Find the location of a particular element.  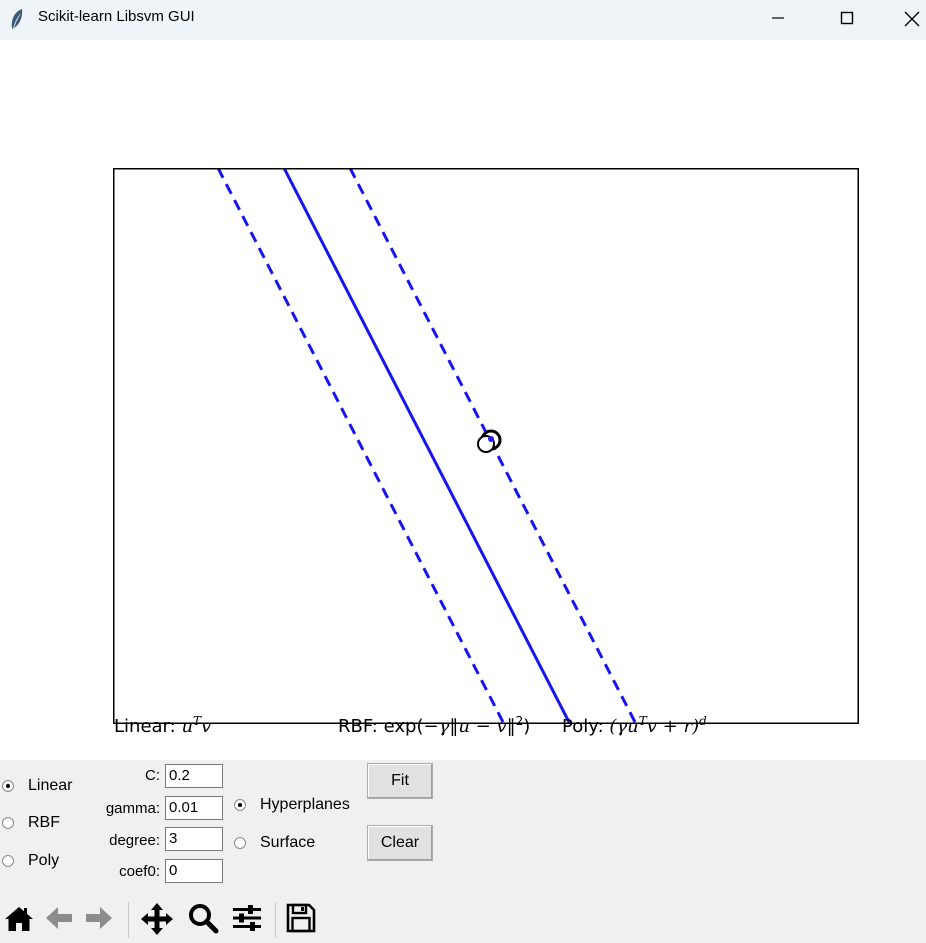

close-icon is located at coordinates (912, 19).